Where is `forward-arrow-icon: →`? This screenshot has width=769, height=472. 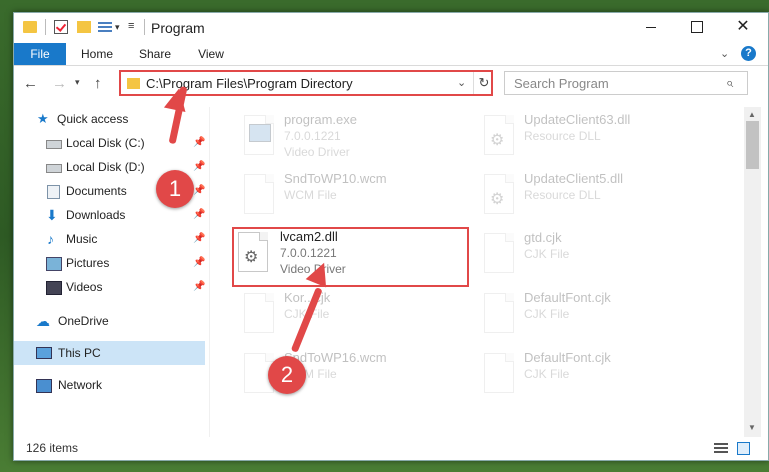
forward-arrow-icon: → is located at coordinates (59, 83).